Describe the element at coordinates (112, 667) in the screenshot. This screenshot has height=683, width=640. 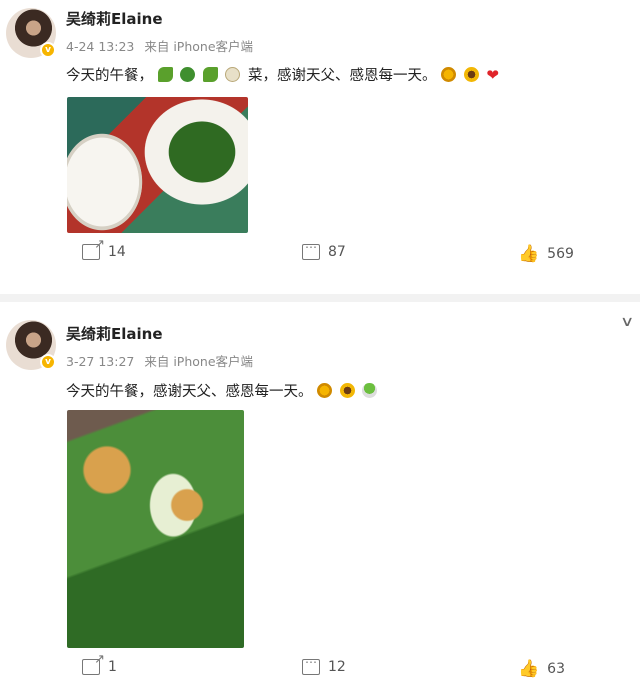
I see `repost-count: 1` at that location.